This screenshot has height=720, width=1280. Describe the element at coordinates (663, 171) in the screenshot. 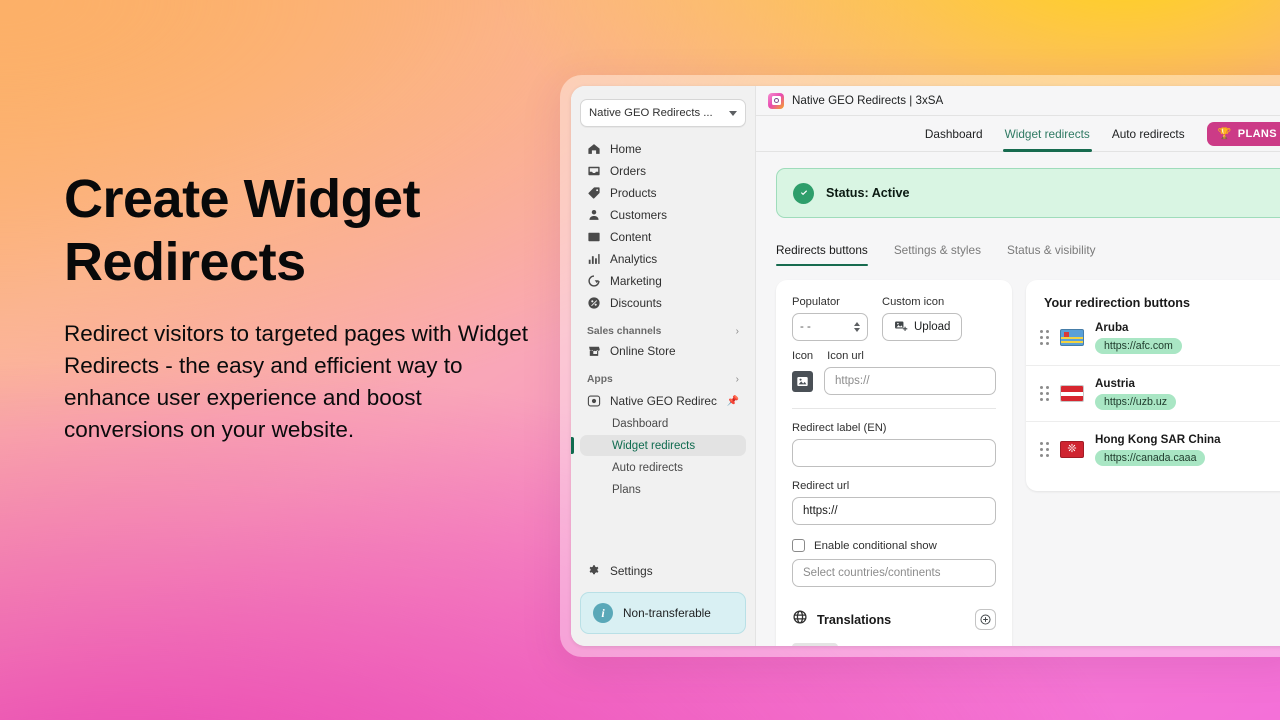

I see `sidebar-item-orders: Orders` at that location.